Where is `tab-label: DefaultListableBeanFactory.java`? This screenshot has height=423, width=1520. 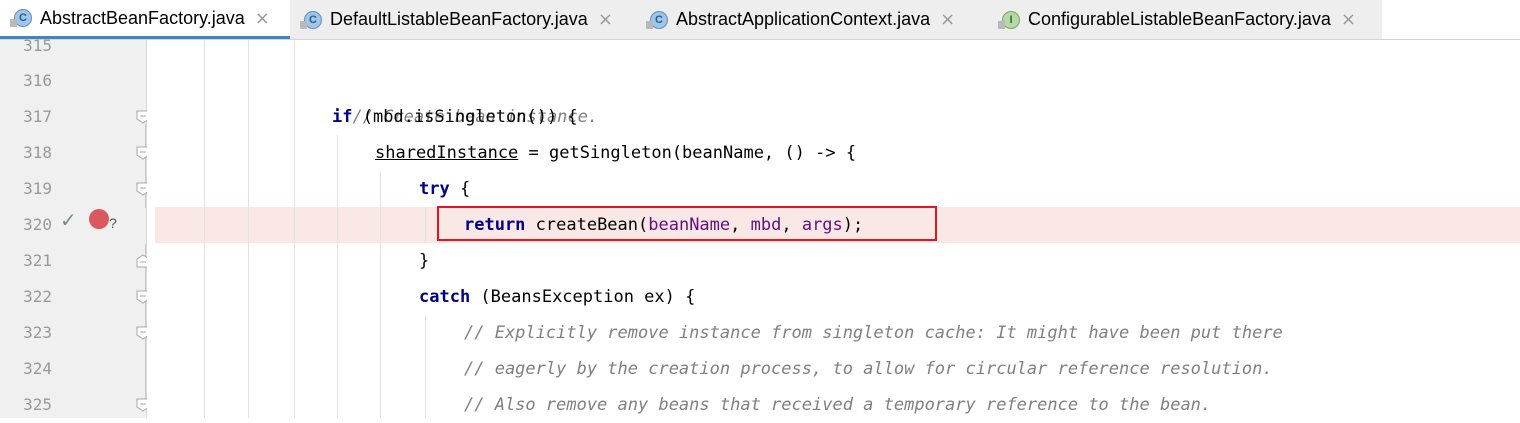
tab-label: DefaultListableBeanFactory.java is located at coordinates (459, 19).